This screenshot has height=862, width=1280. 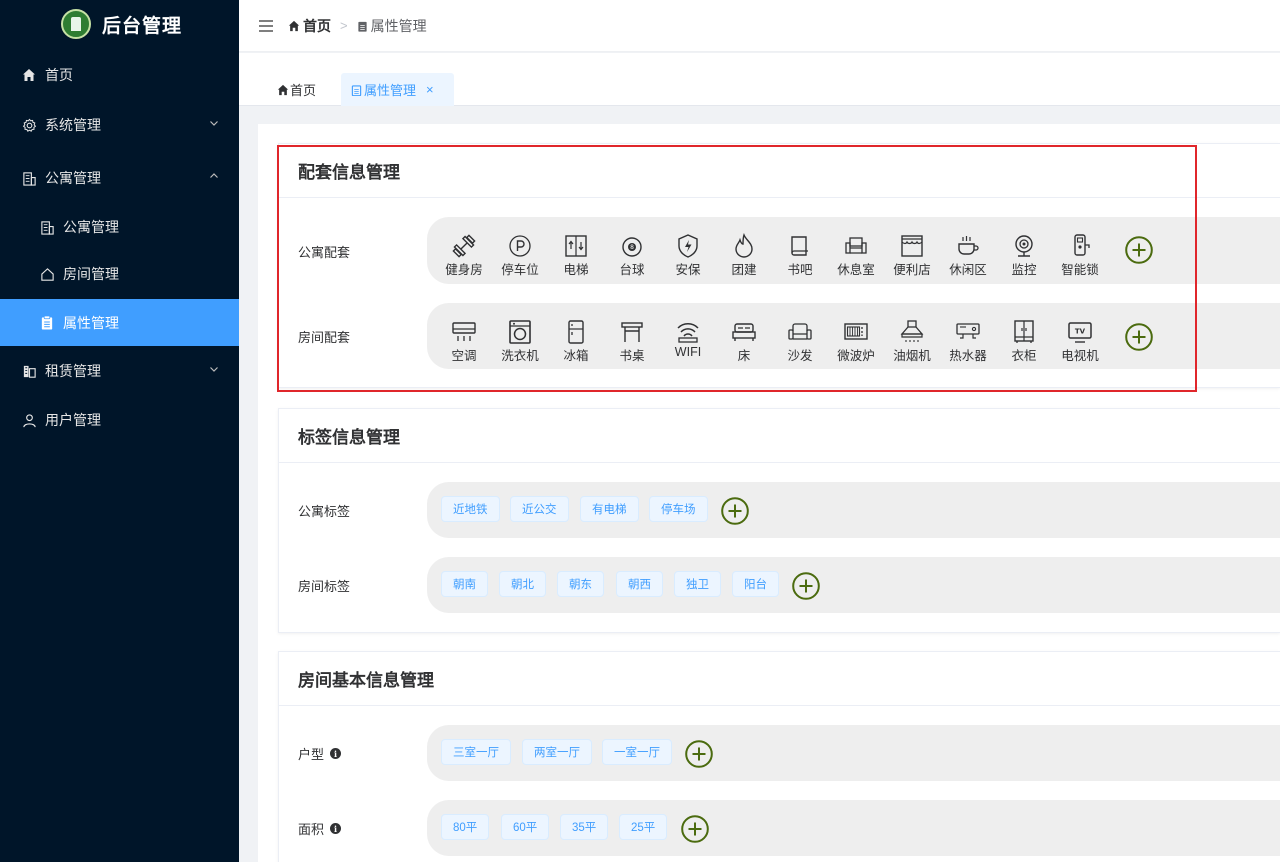 What do you see at coordinates (576, 341) in the screenshot?
I see `facility-item: 冰箱` at bounding box center [576, 341].